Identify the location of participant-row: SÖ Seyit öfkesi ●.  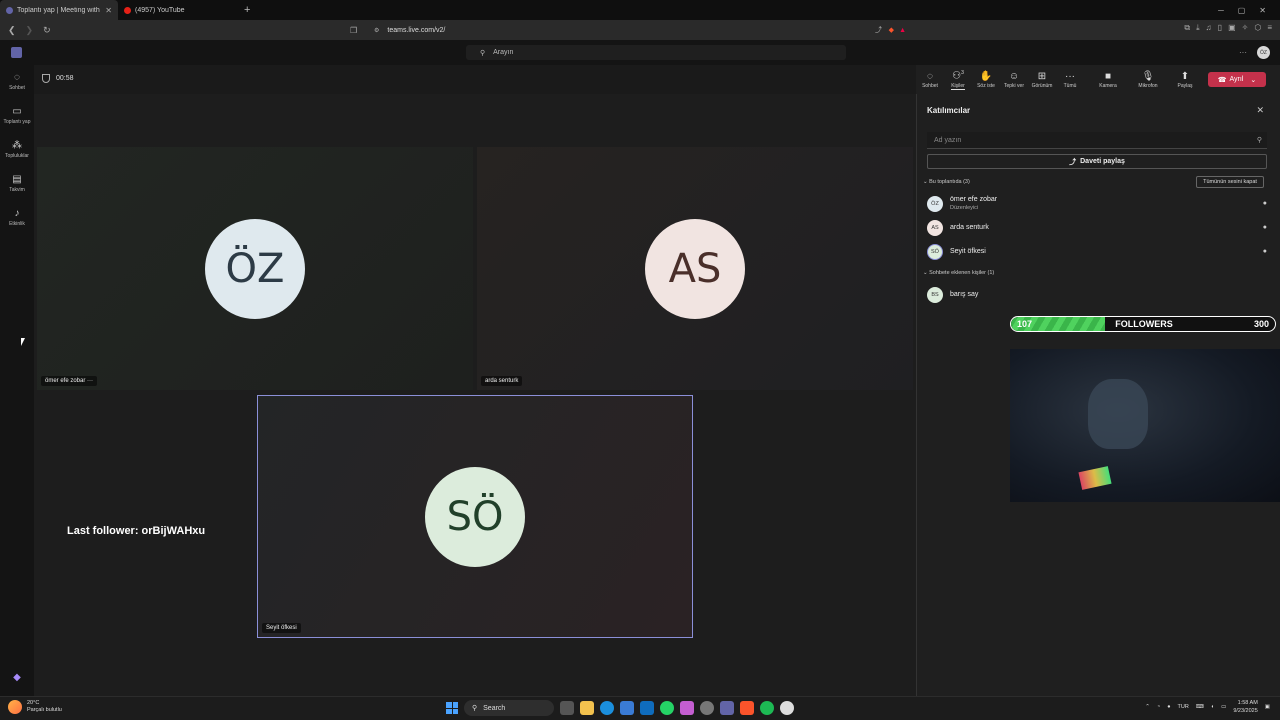
(1097, 252).